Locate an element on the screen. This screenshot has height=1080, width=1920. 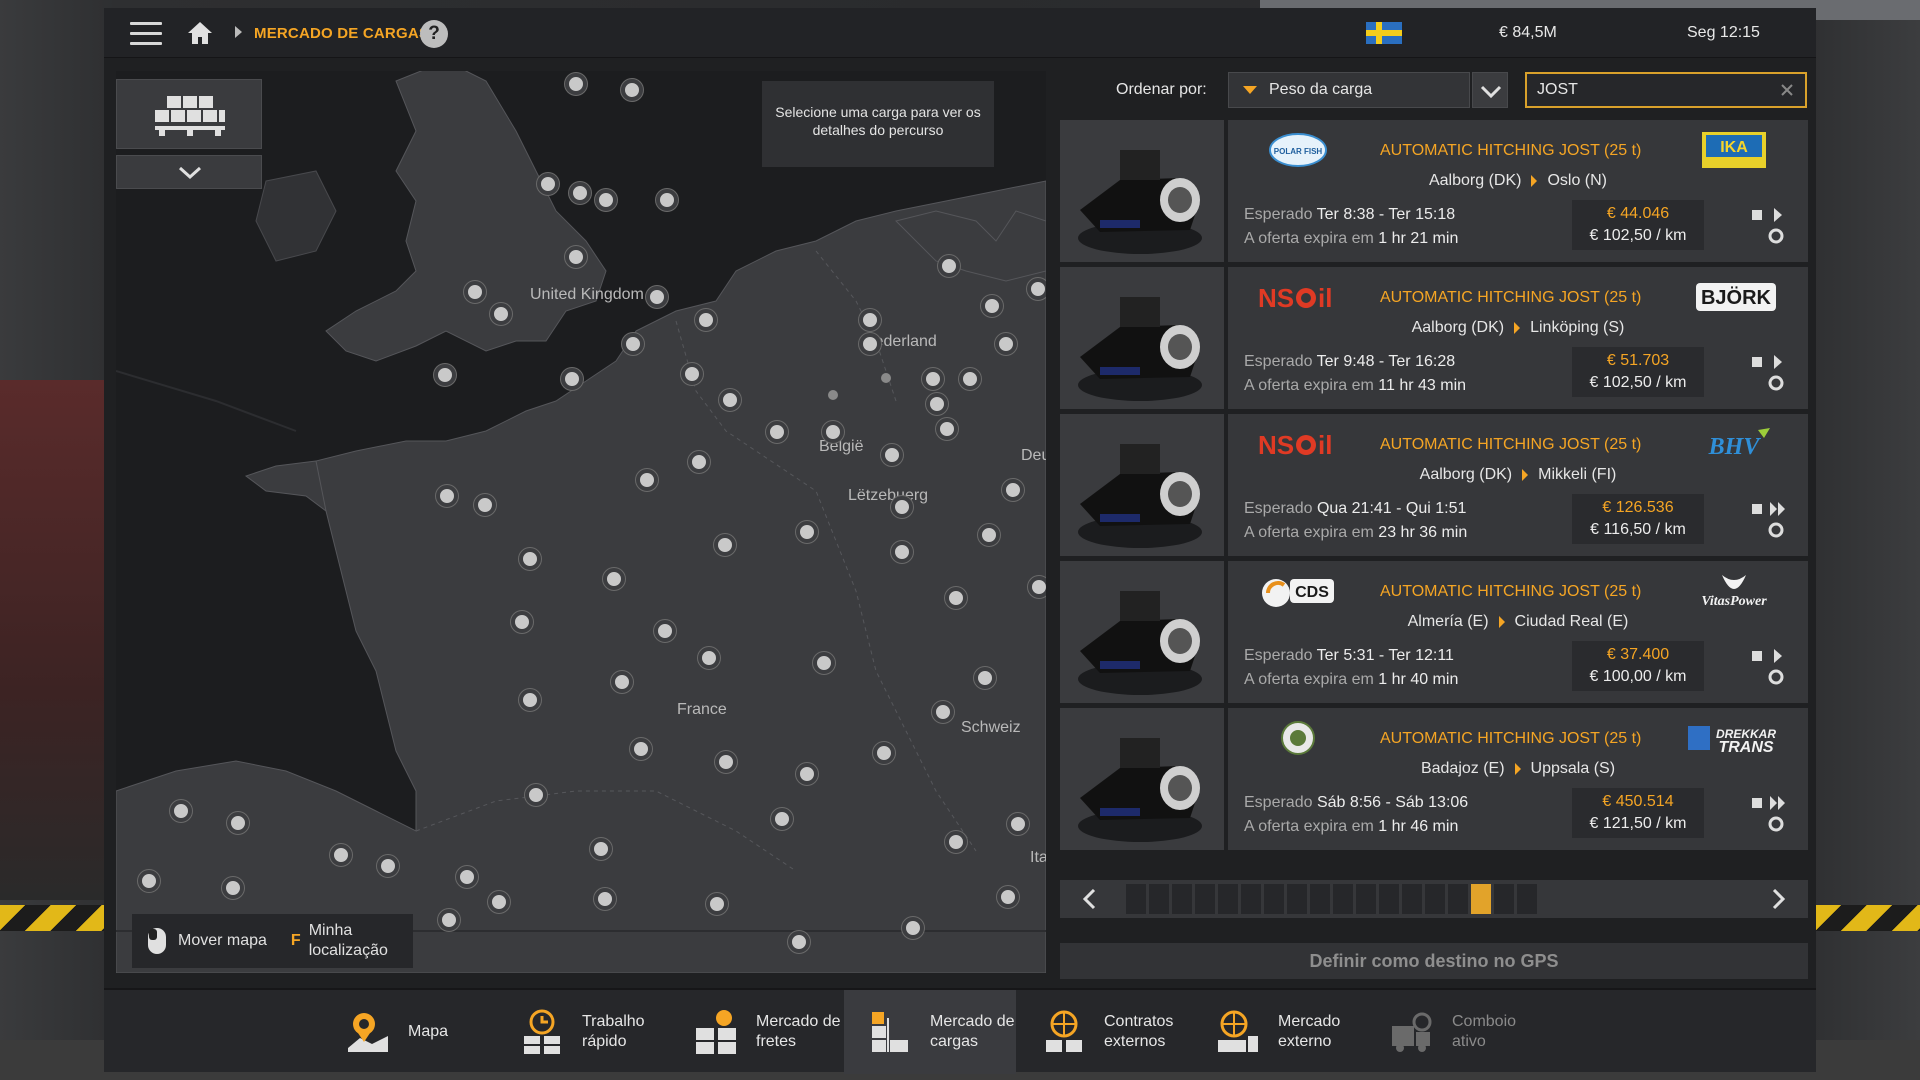
sort-select: Peso da carga is located at coordinates (1349, 90).